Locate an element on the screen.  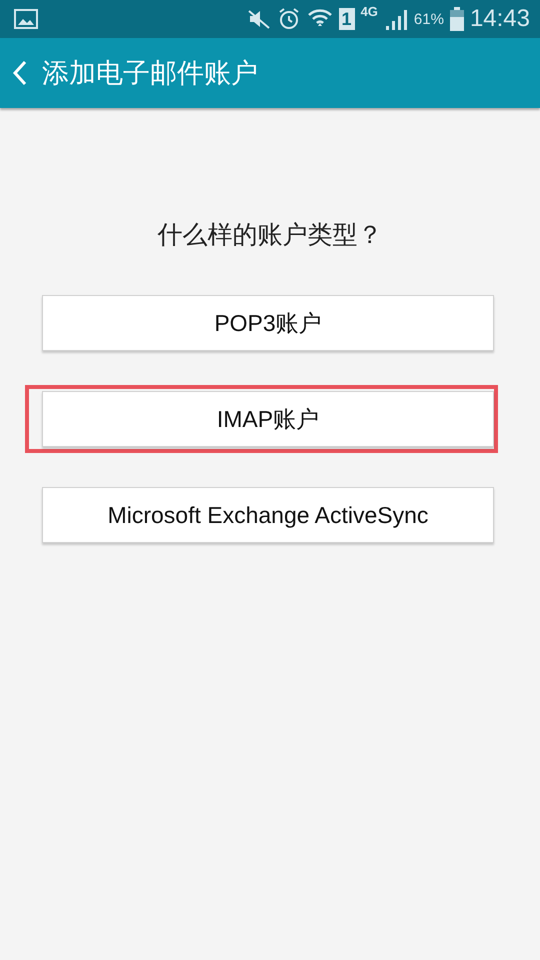
battery-icon is located at coordinates (457, 19).